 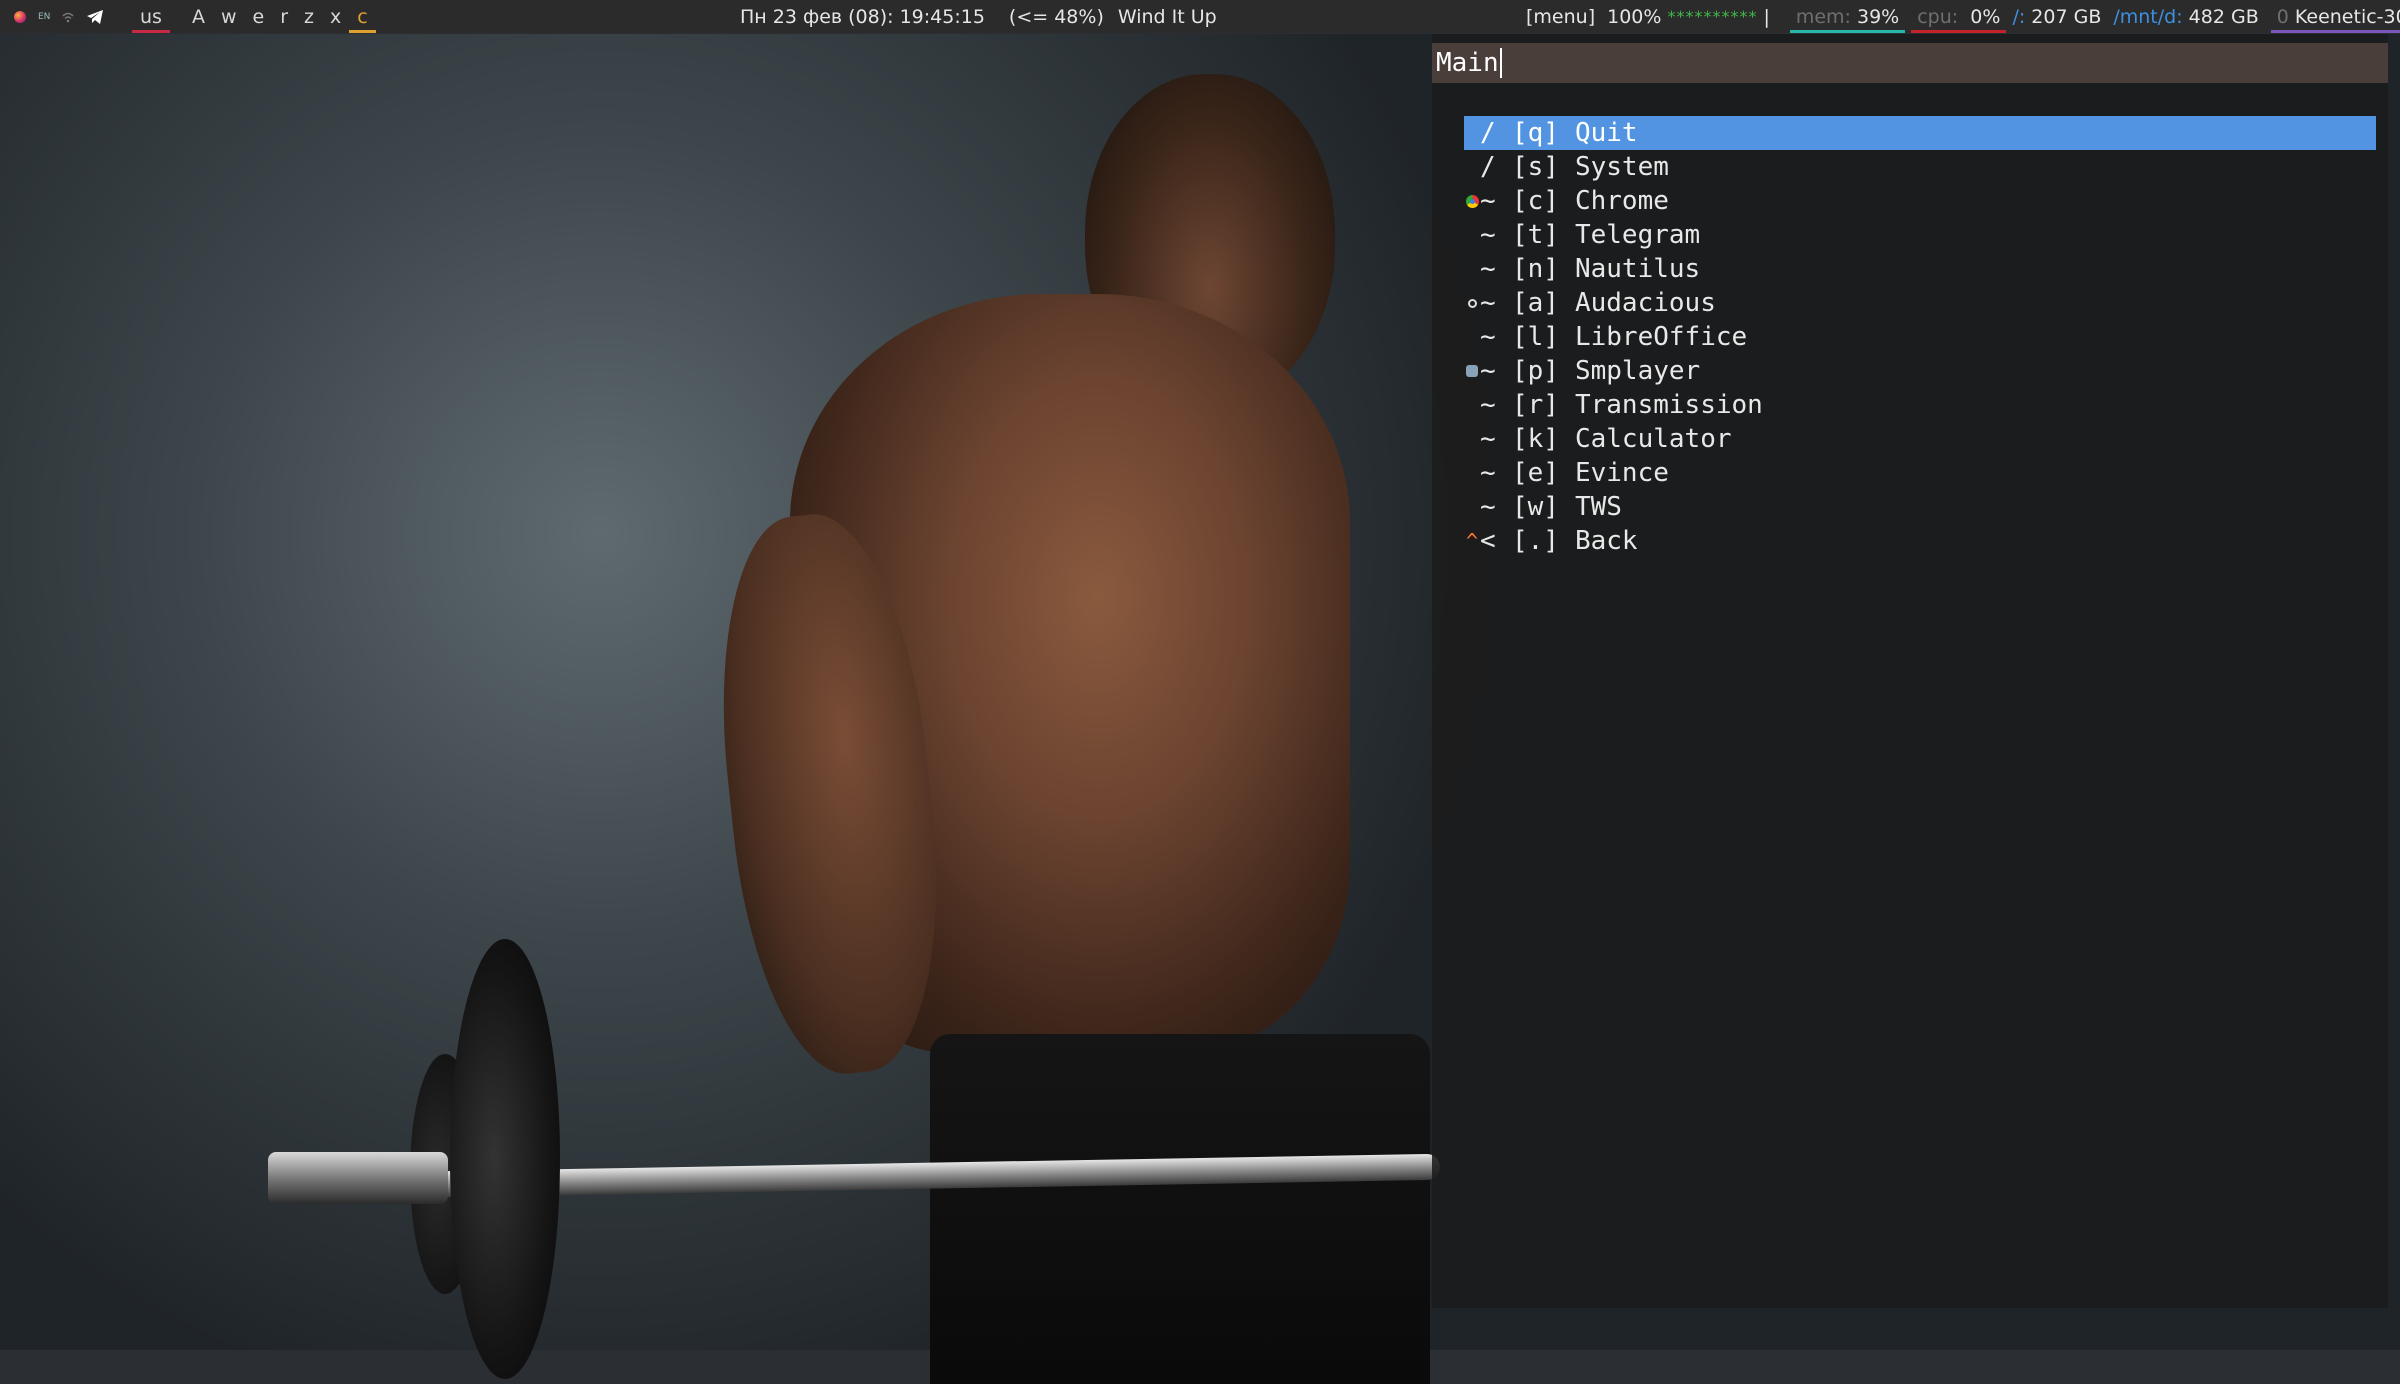 I want to click on menu-item-label: Evince, so click(x=1621, y=473).